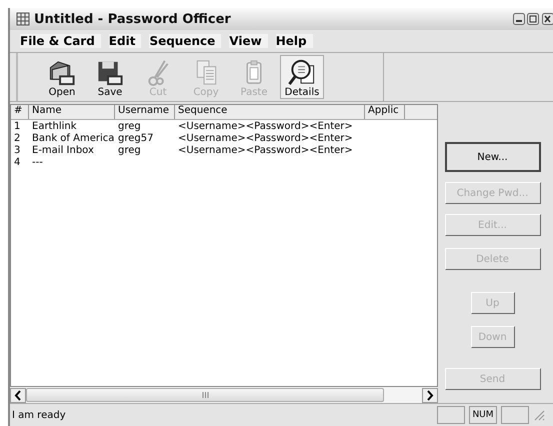  Describe the element at coordinates (135, 138) in the screenshot. I see `table-cell-text: greg57` at that location.